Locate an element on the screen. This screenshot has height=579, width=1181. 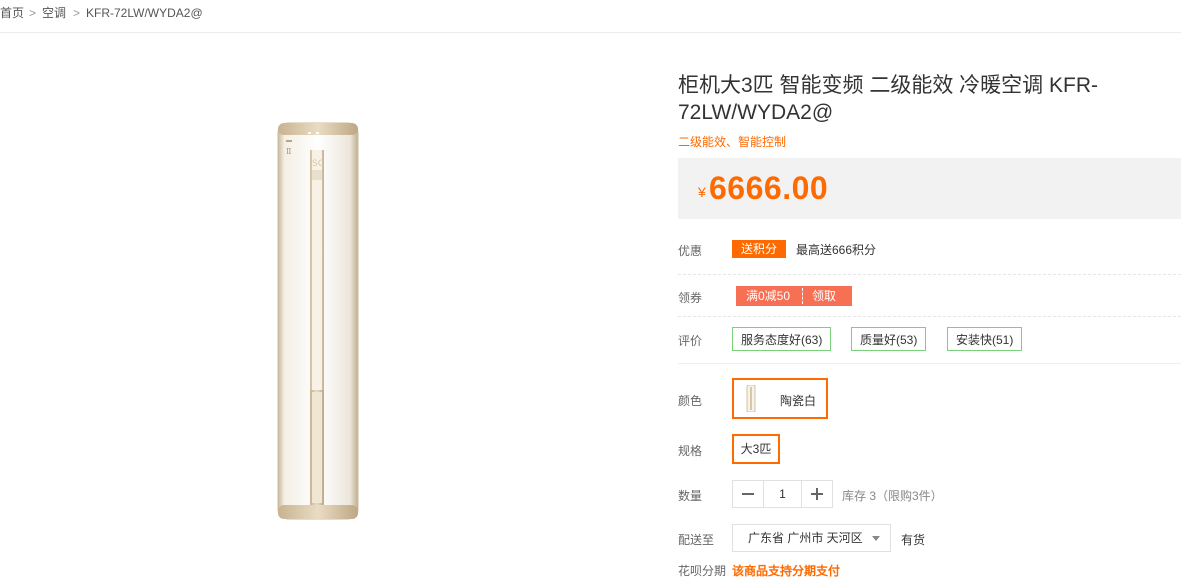
quantity-input is located at coordinates (782, 494).